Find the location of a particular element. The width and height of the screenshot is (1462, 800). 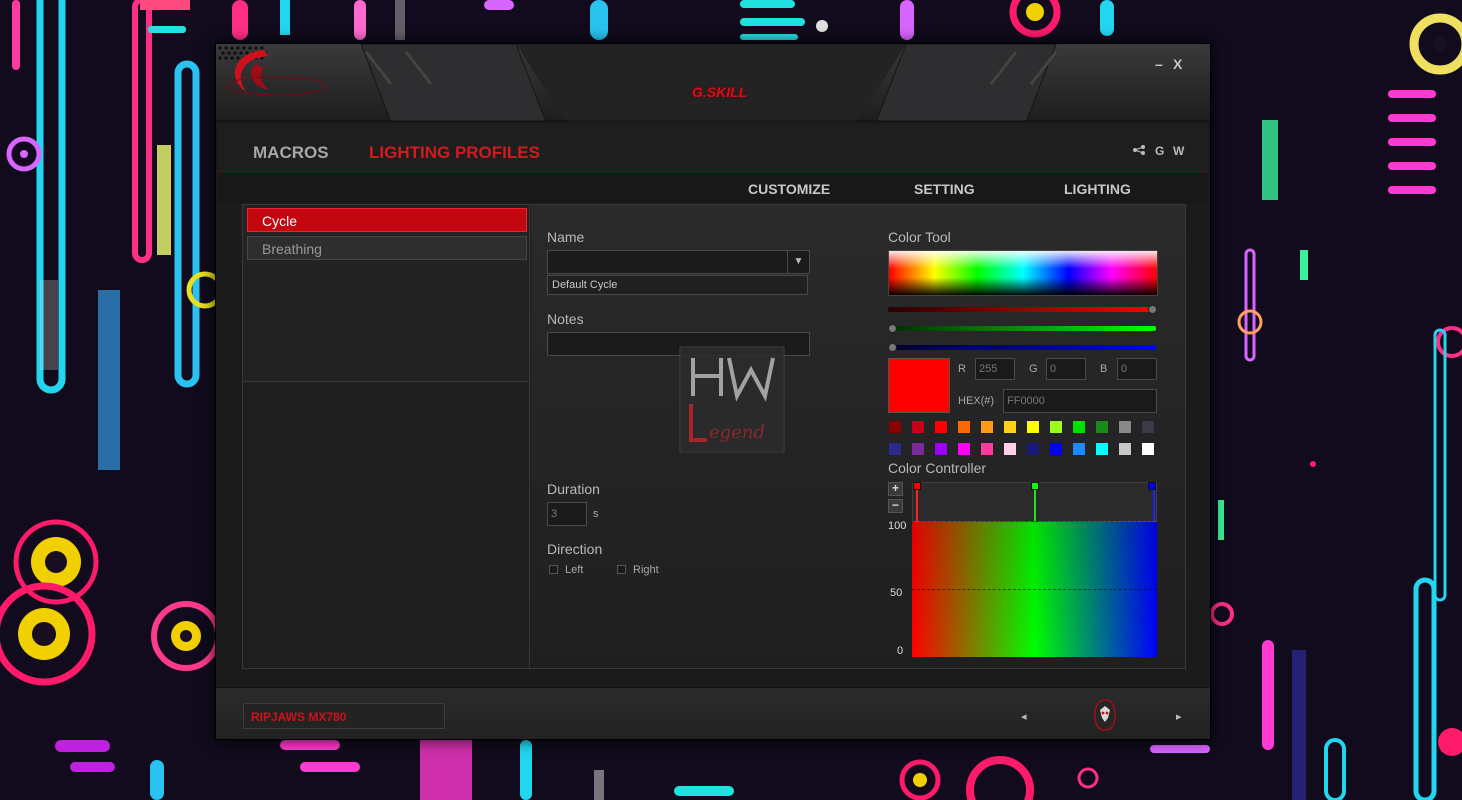

gradient-preview is located at coordinates (1034, 589).